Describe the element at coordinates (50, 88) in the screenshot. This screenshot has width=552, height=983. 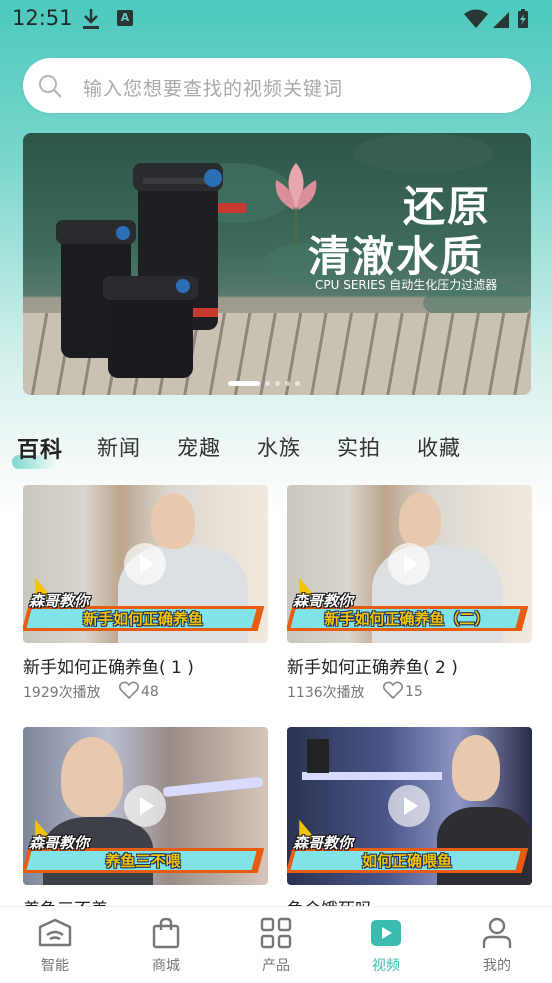
I see `search-icon` at that location.